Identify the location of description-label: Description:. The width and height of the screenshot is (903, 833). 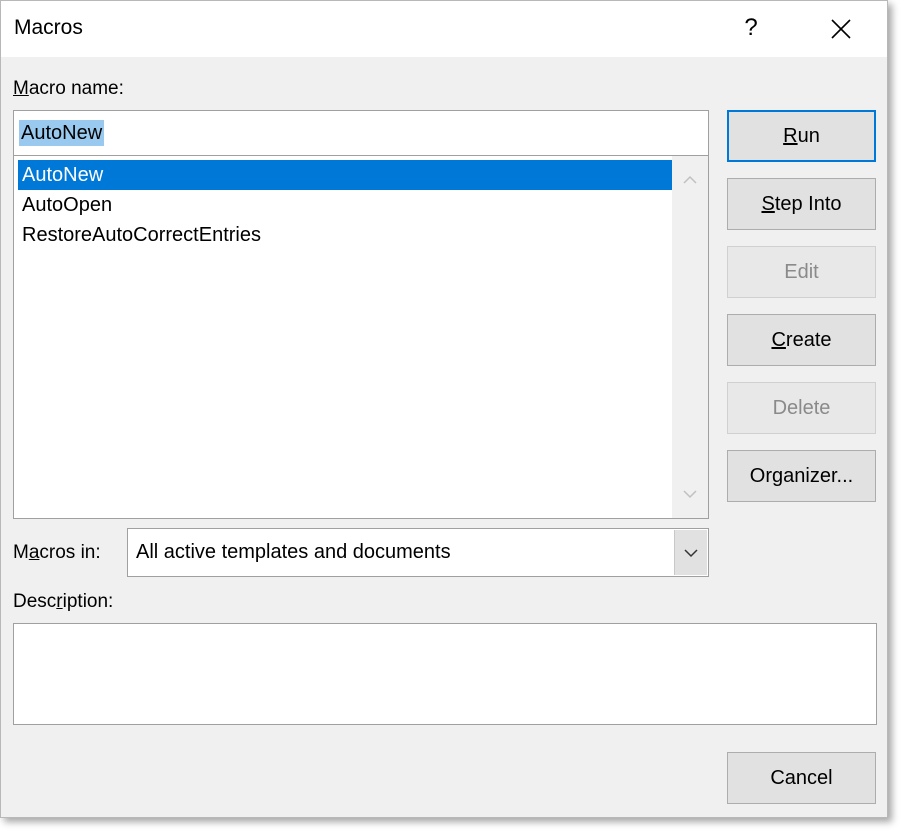
(63, 601).